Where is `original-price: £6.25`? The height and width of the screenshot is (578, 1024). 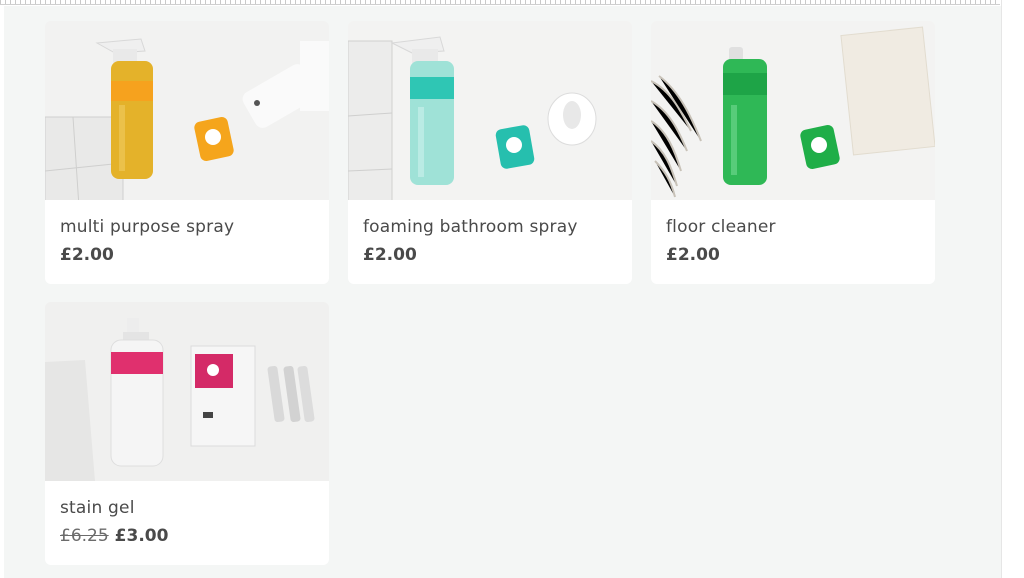 original-price: £6.25 is located at coordinates (84, 536).